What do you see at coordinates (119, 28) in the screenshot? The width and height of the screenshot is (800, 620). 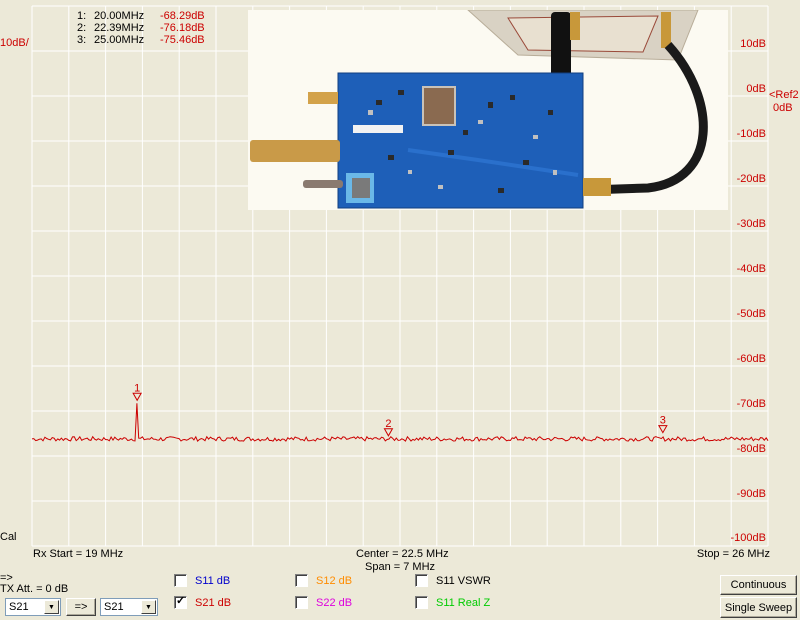 I see `marker-2-freq: 22.39MHz` at bounding box center [119, 28].